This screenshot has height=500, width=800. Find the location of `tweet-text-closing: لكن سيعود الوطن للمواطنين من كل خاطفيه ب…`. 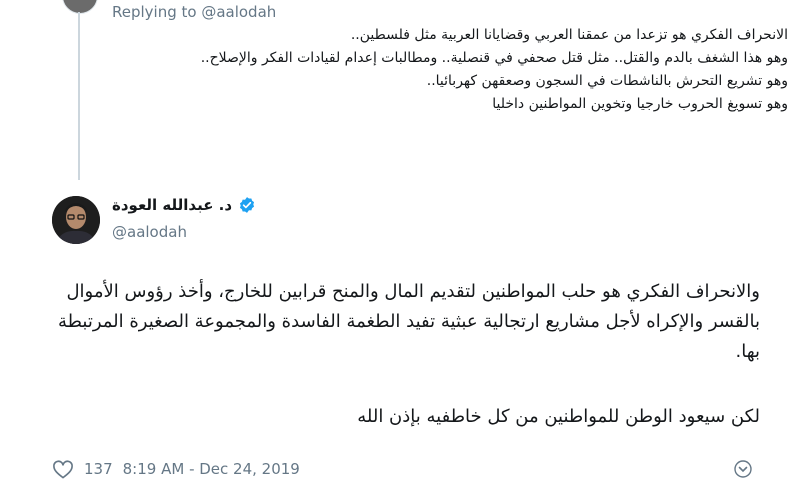

tweet-text-closing: لكن سيعود الوطن للمواطنين من كل خاطفيه ب… is located at coordinates (558, 416).